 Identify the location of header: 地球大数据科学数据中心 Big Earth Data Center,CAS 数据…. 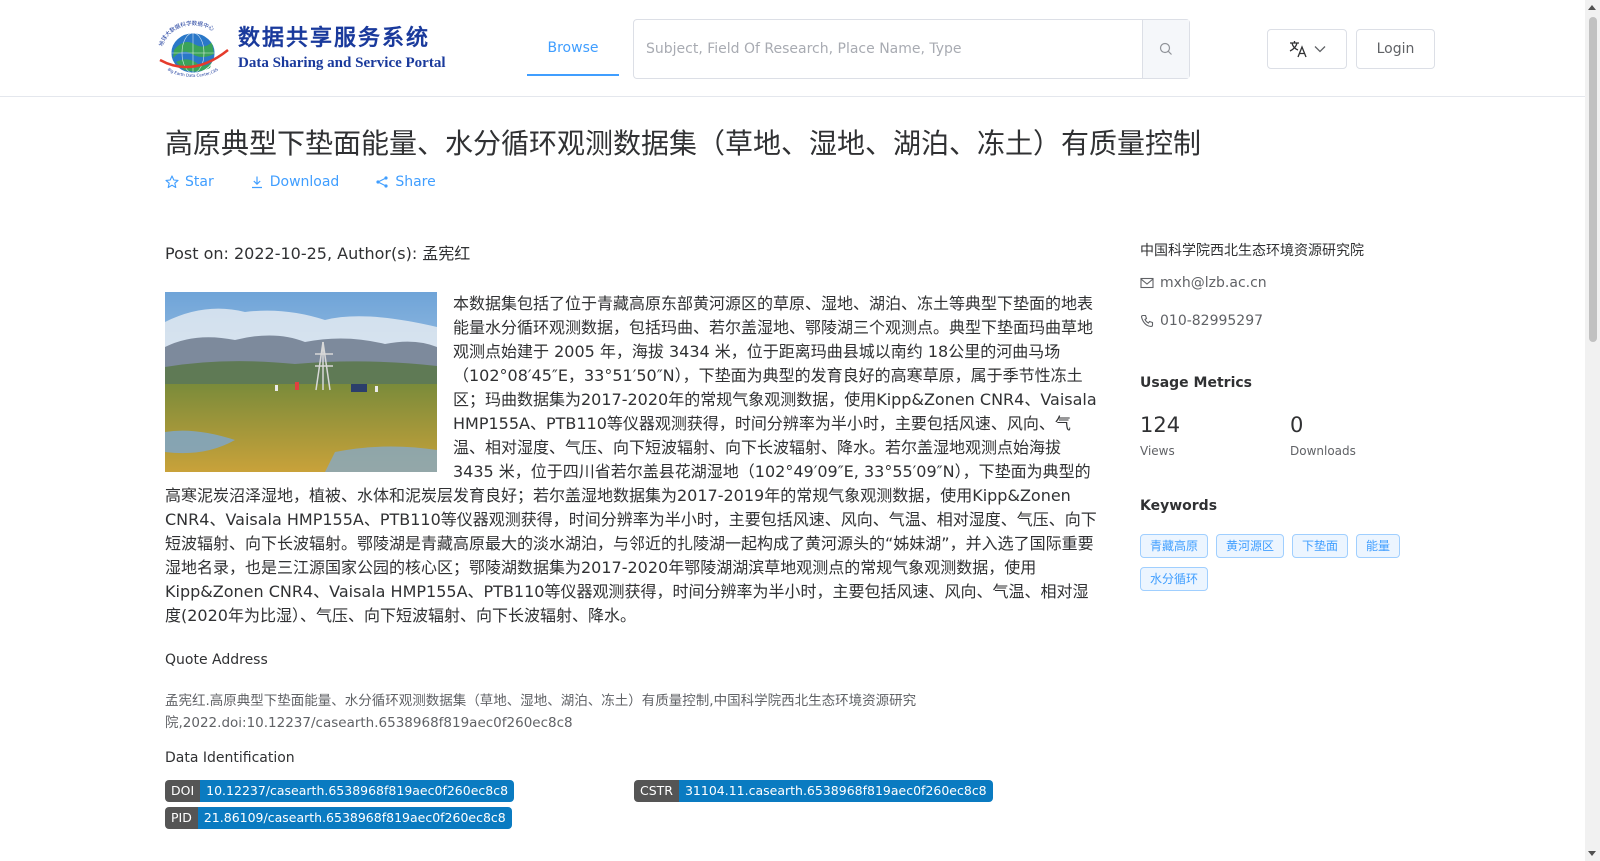
(792, 48).